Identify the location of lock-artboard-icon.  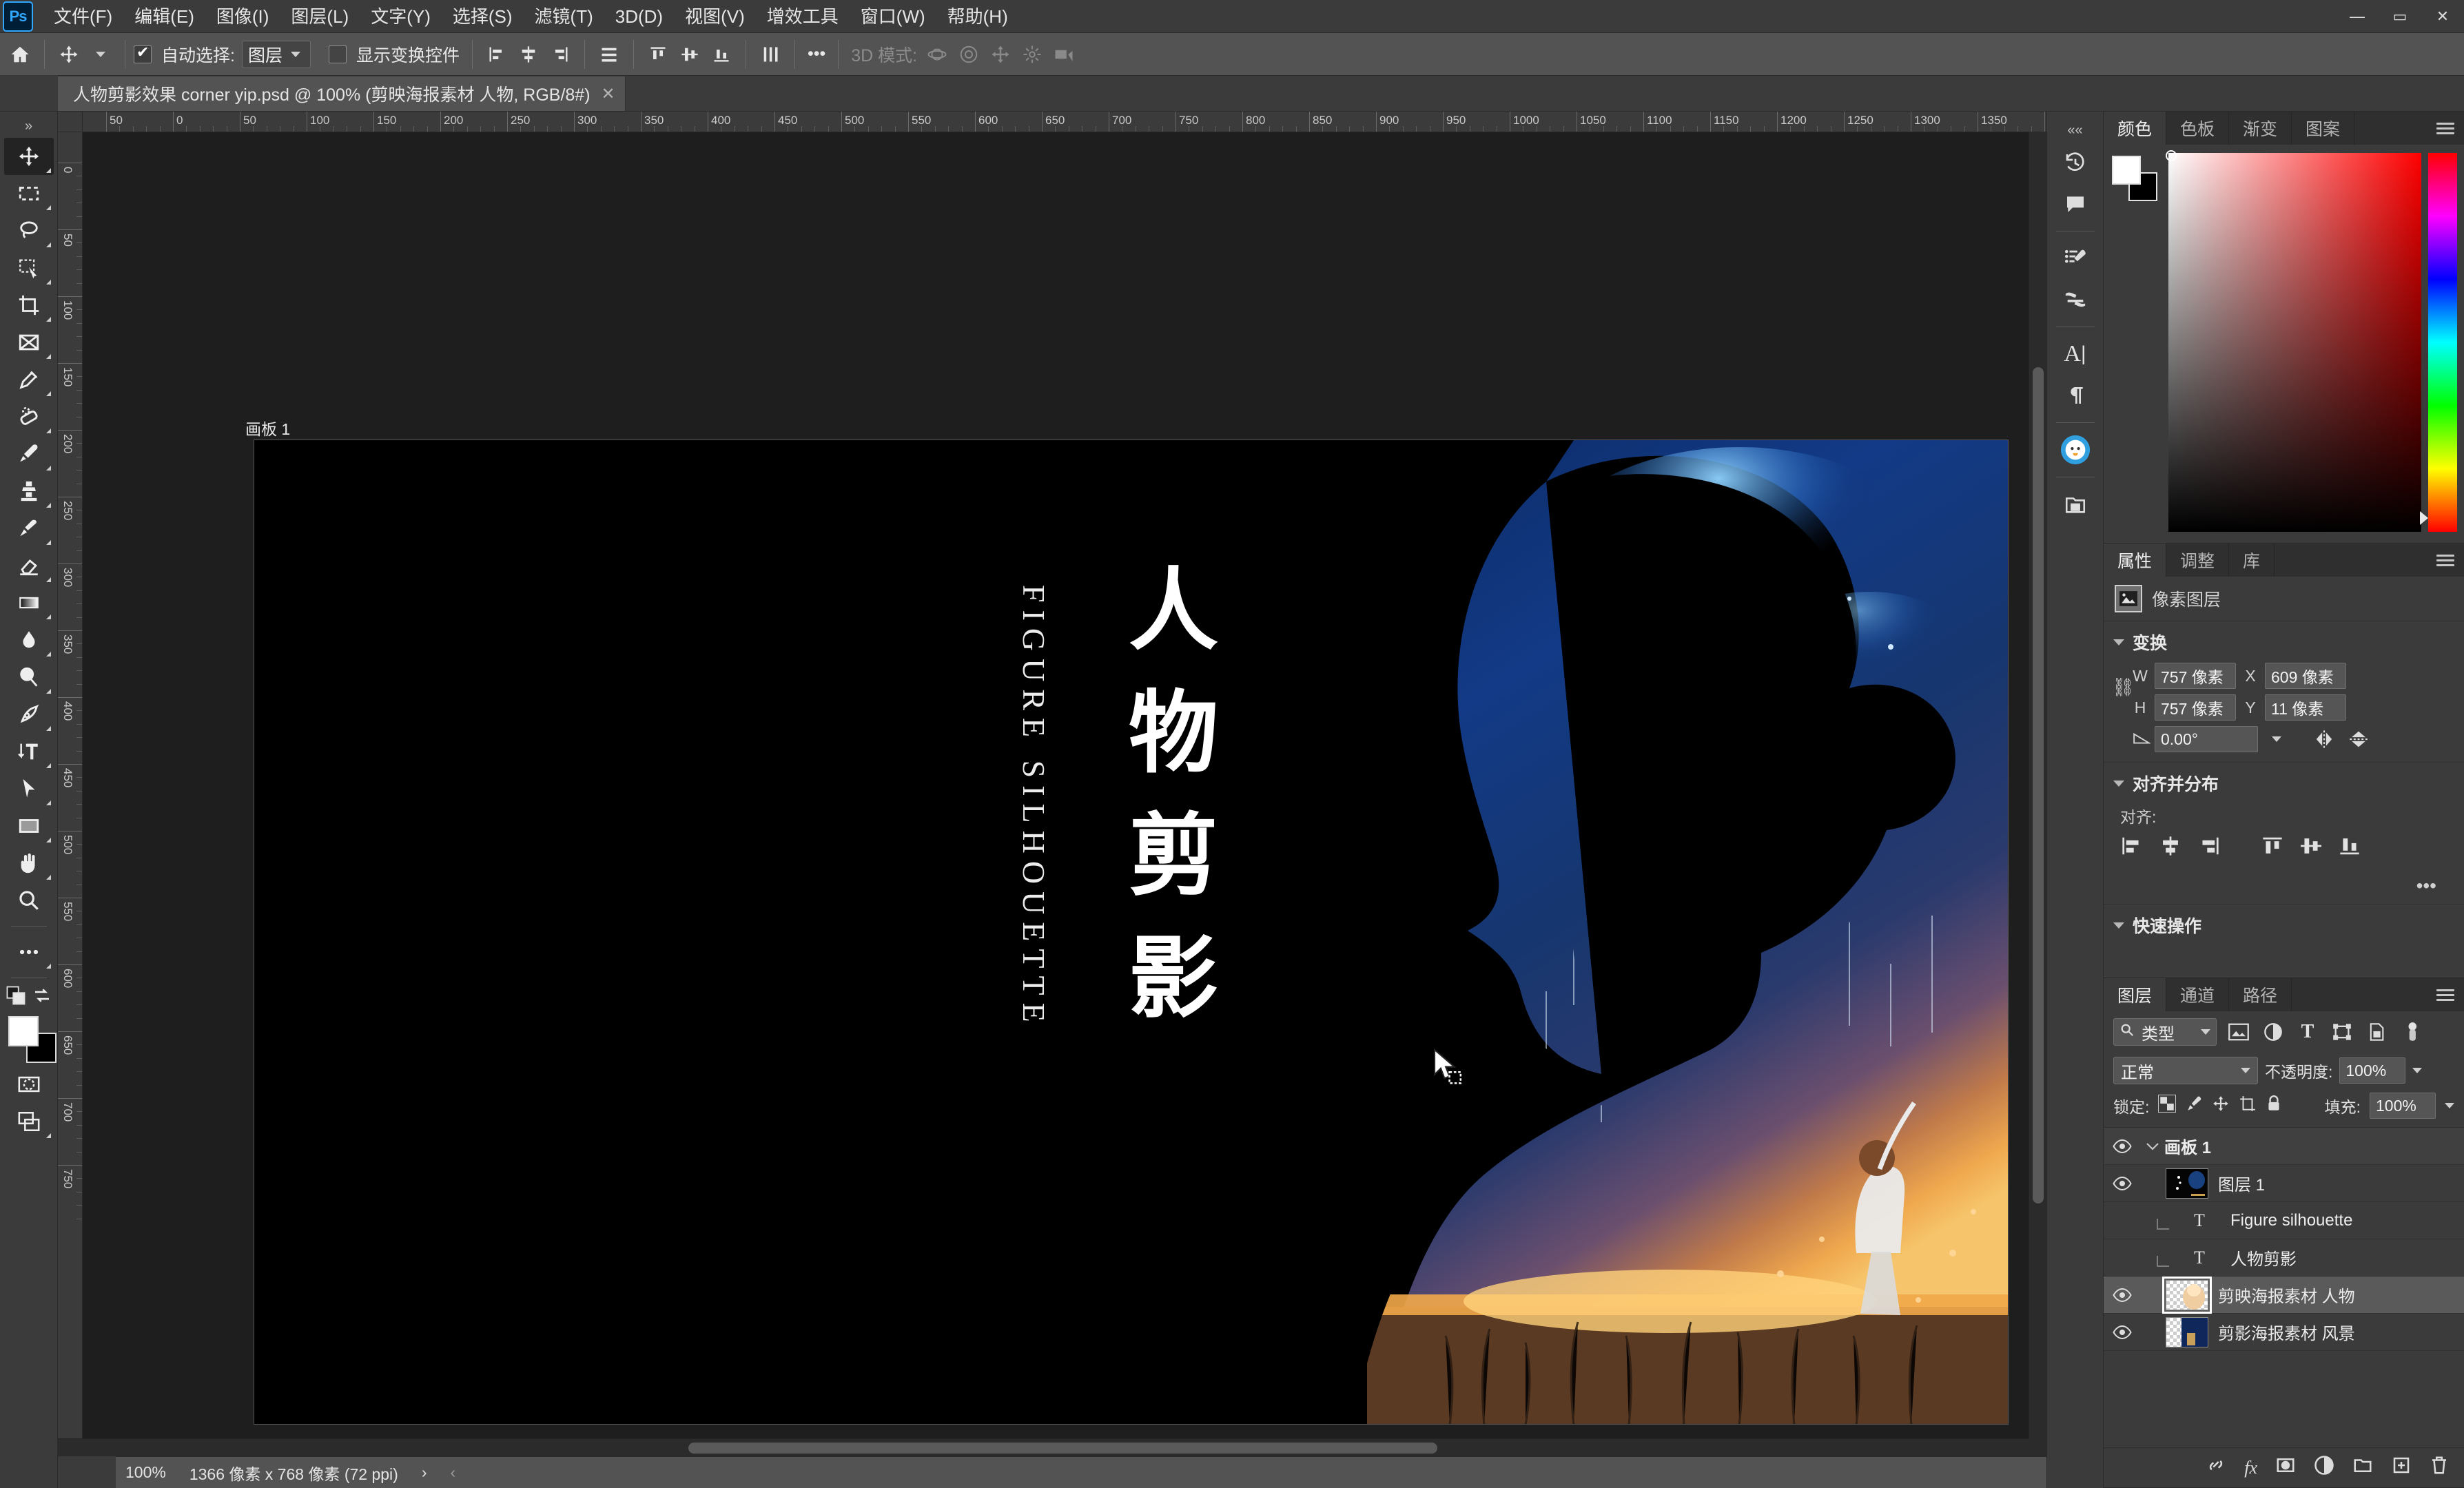
(2248, 1106).